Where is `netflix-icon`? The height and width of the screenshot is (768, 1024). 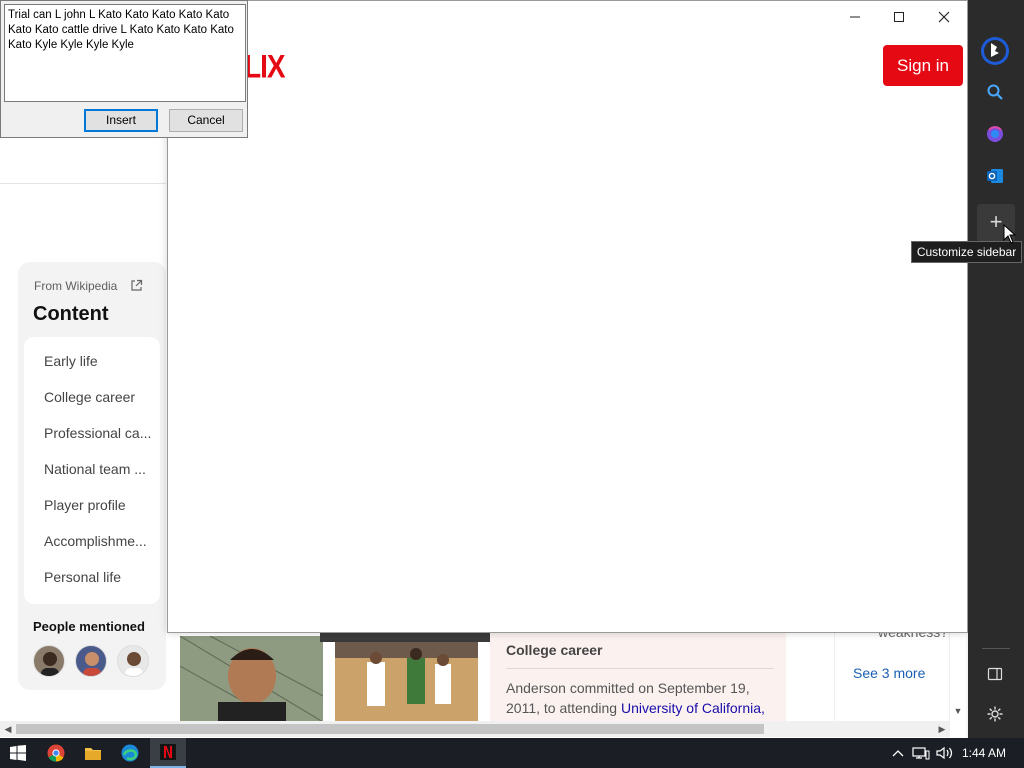 netflix-icon is located at coordinates (168, 752).